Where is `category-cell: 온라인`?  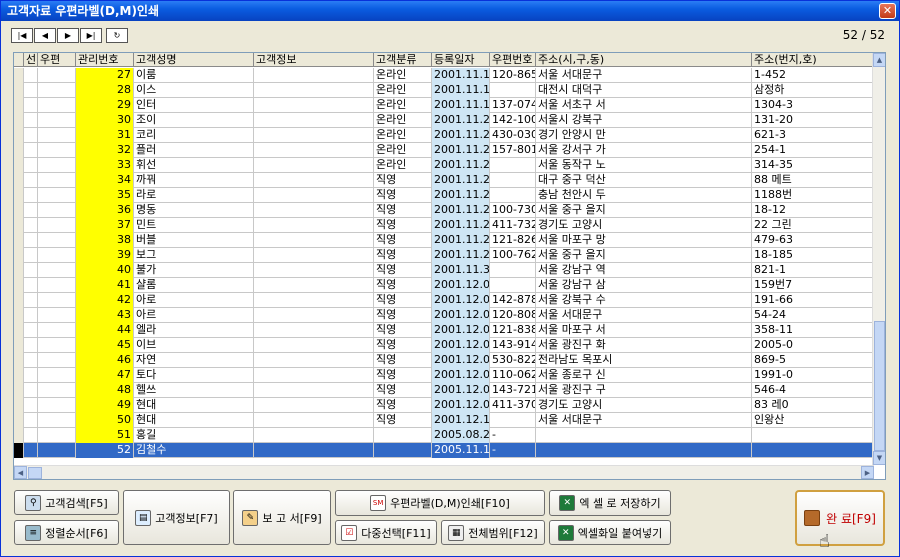 category-cell: 온라인 is located at coordinates (403, 75).